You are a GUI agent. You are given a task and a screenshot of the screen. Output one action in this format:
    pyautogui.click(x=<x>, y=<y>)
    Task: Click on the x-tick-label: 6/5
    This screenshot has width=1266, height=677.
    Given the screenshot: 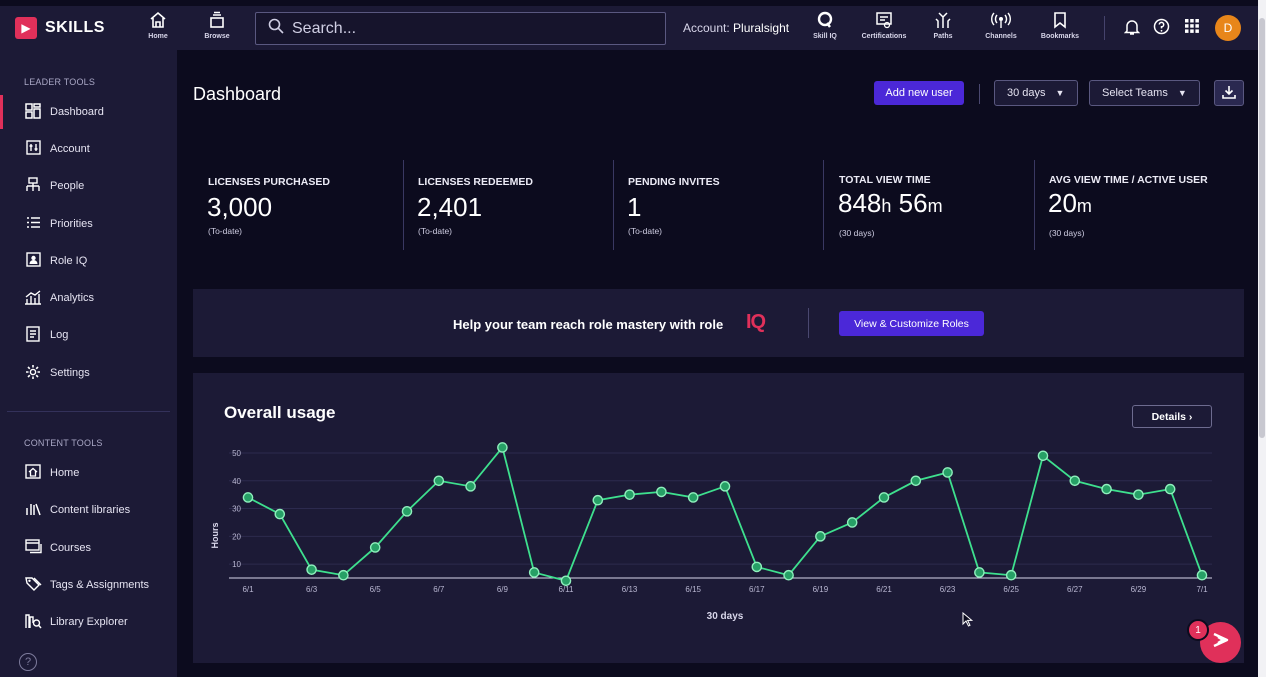 What is the action you would take?
    pyautogui.click(x=376, y=589)
    